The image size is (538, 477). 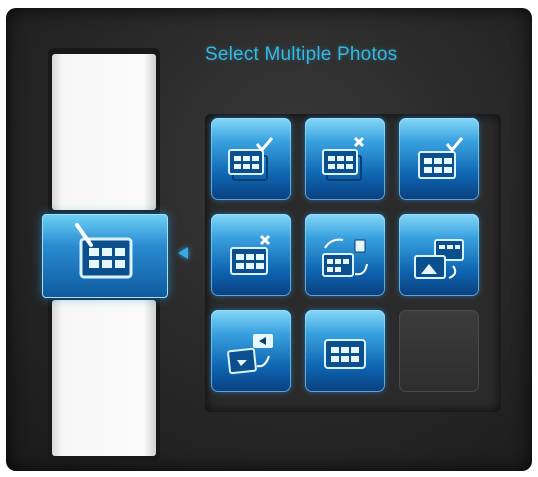 I want to click on select-multiple-cross-button, so click(x=345, y=159).